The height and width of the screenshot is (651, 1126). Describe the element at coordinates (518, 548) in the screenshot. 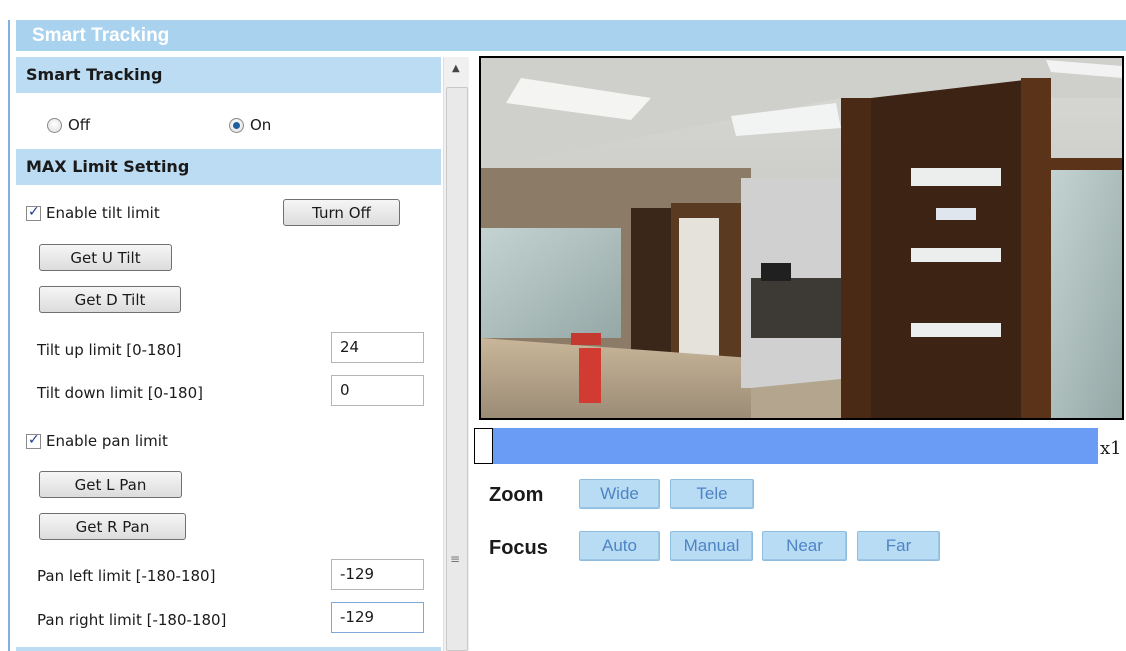

I see `focus-label: Focus` at that location.